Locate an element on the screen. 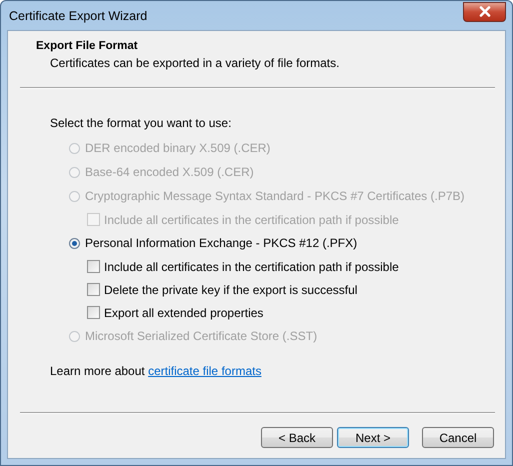 The height and width of the screenshot is (466, 513). radio-label: Cryptographic Message Syntax Standard - PKCS #7 Certificates (.P7B) is located at coordinates (274, 196).